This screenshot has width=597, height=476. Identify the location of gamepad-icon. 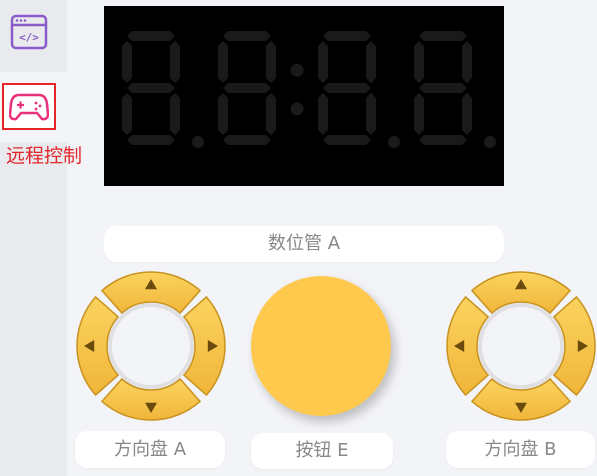
(29, 106).